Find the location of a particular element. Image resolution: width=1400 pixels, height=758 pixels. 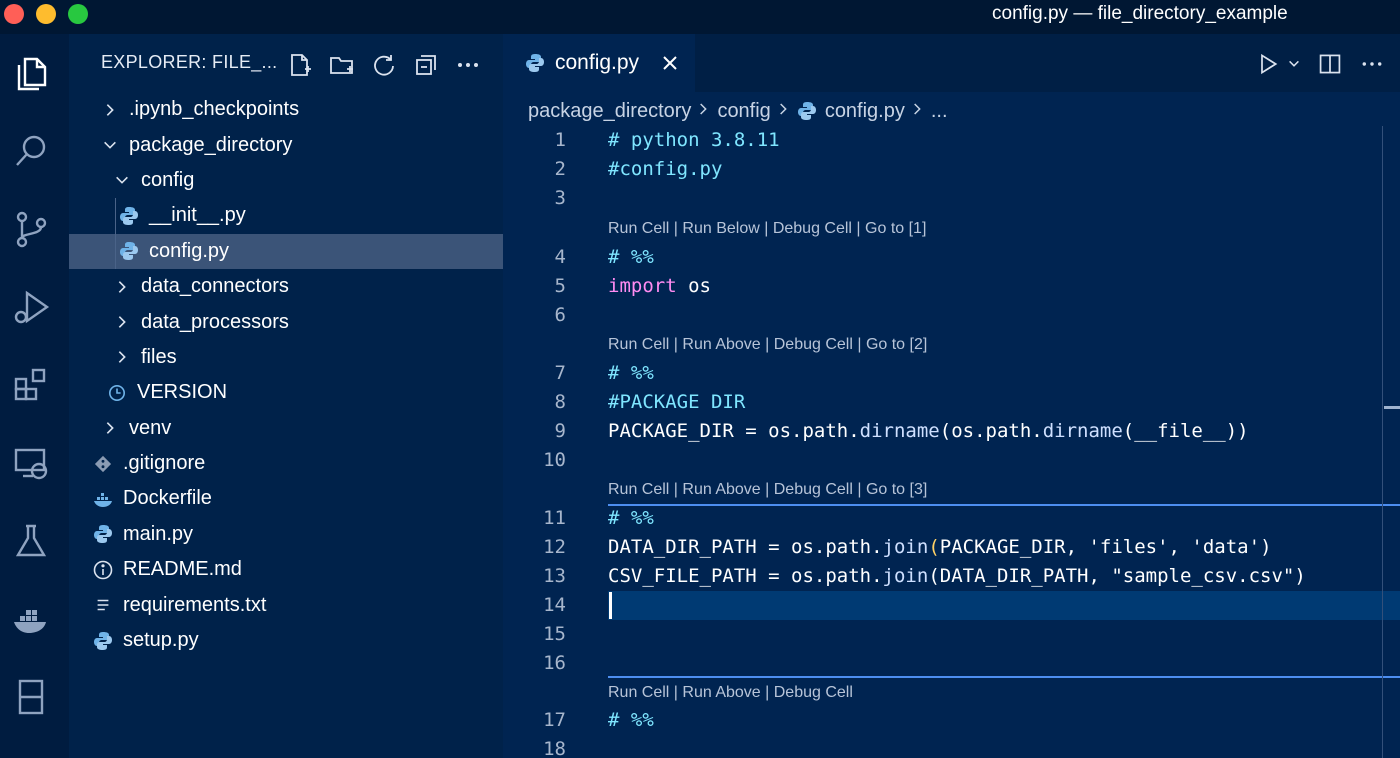

tree-item-main-py: main.py is located at coordinates (286, 534).